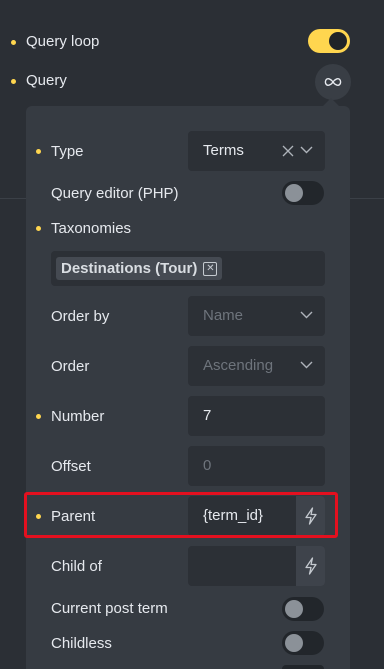  I want to click on offset-input: 0, so click(256, 466).